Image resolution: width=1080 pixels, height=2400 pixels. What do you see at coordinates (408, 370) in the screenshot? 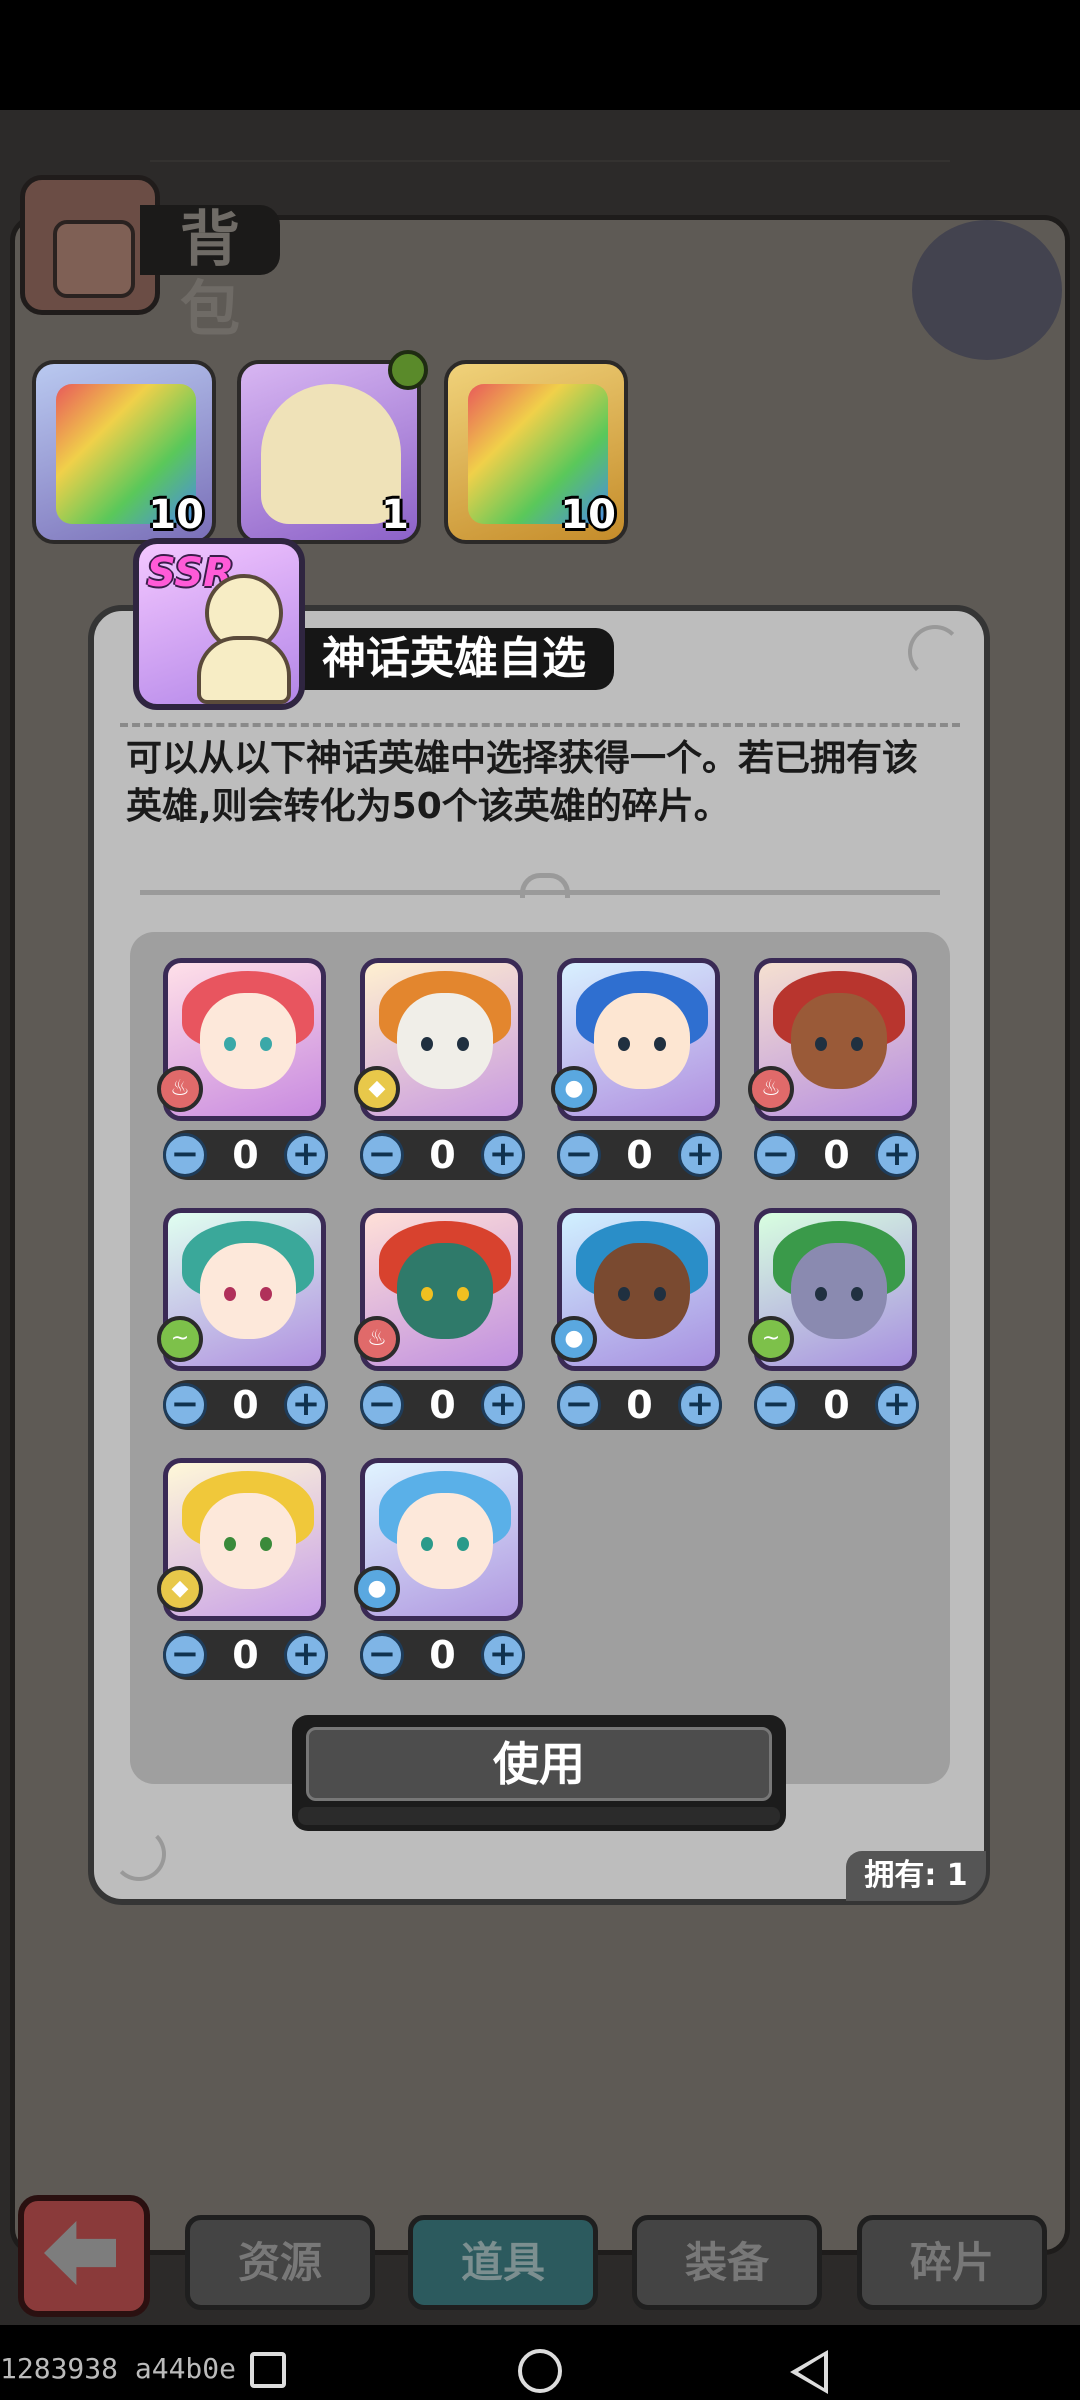
I see `notification-dot` at bounding box center [408, 370].